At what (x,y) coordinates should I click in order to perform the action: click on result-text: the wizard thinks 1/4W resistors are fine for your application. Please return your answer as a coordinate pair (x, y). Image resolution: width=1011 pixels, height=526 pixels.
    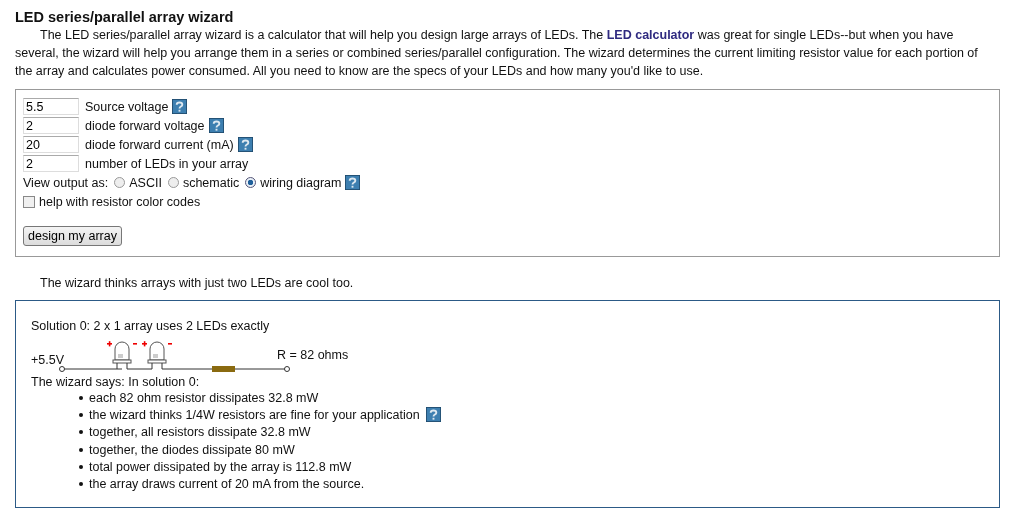
    Looking at the image, I should click on (254, 414).